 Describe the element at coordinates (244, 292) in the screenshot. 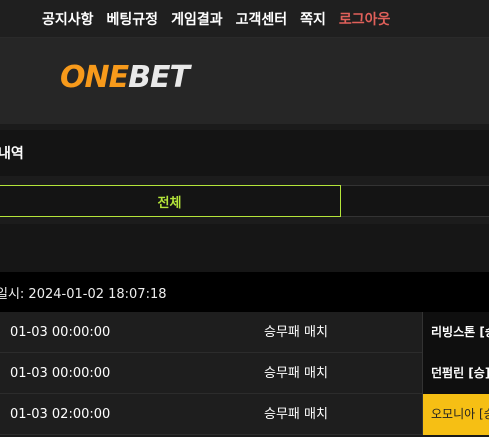

I see `bet-date-header: 일시: 2024-01-02 18:07:18` at that location.